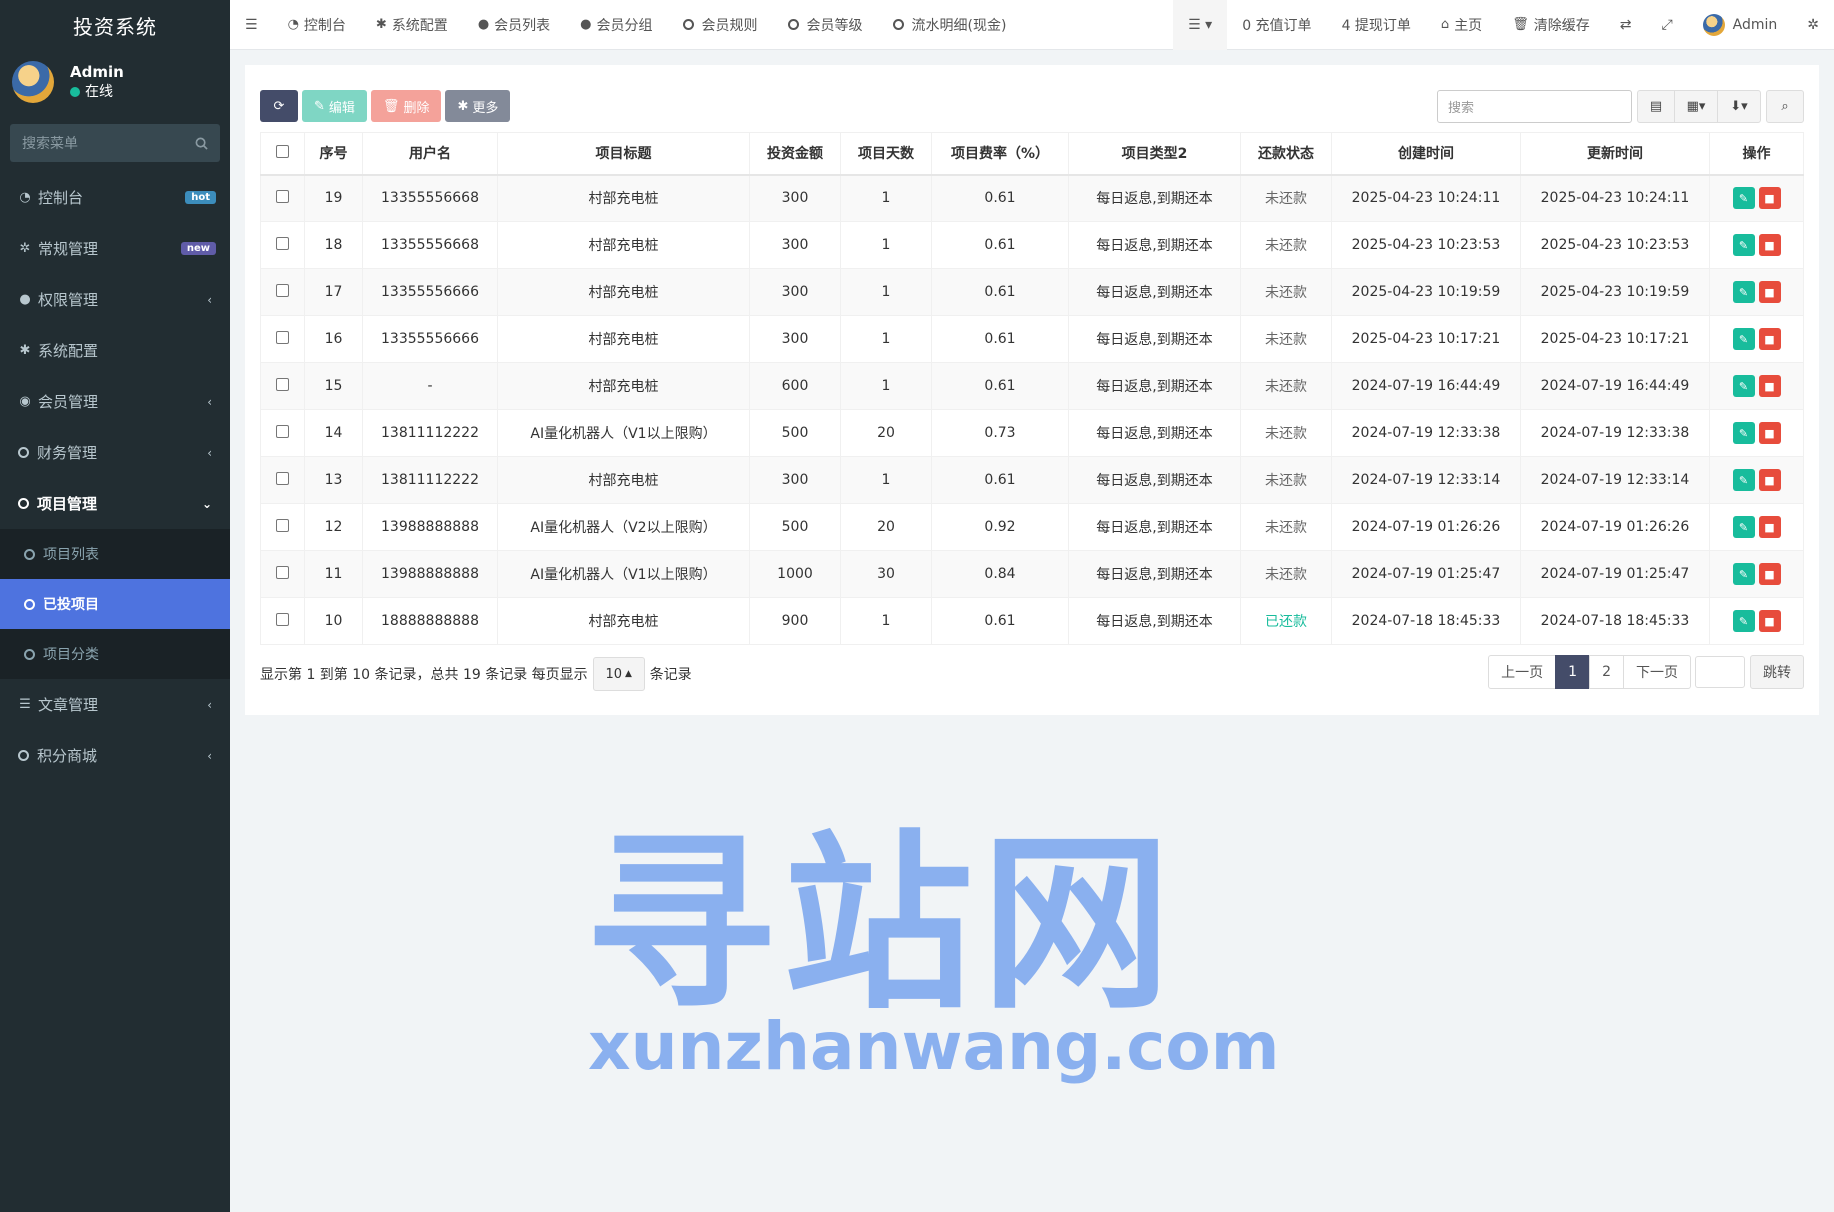  What do you see at coordinates (1626, 25) in the screenshot?
I see `language-button: ⇄` at bounding box center [1626, 25].